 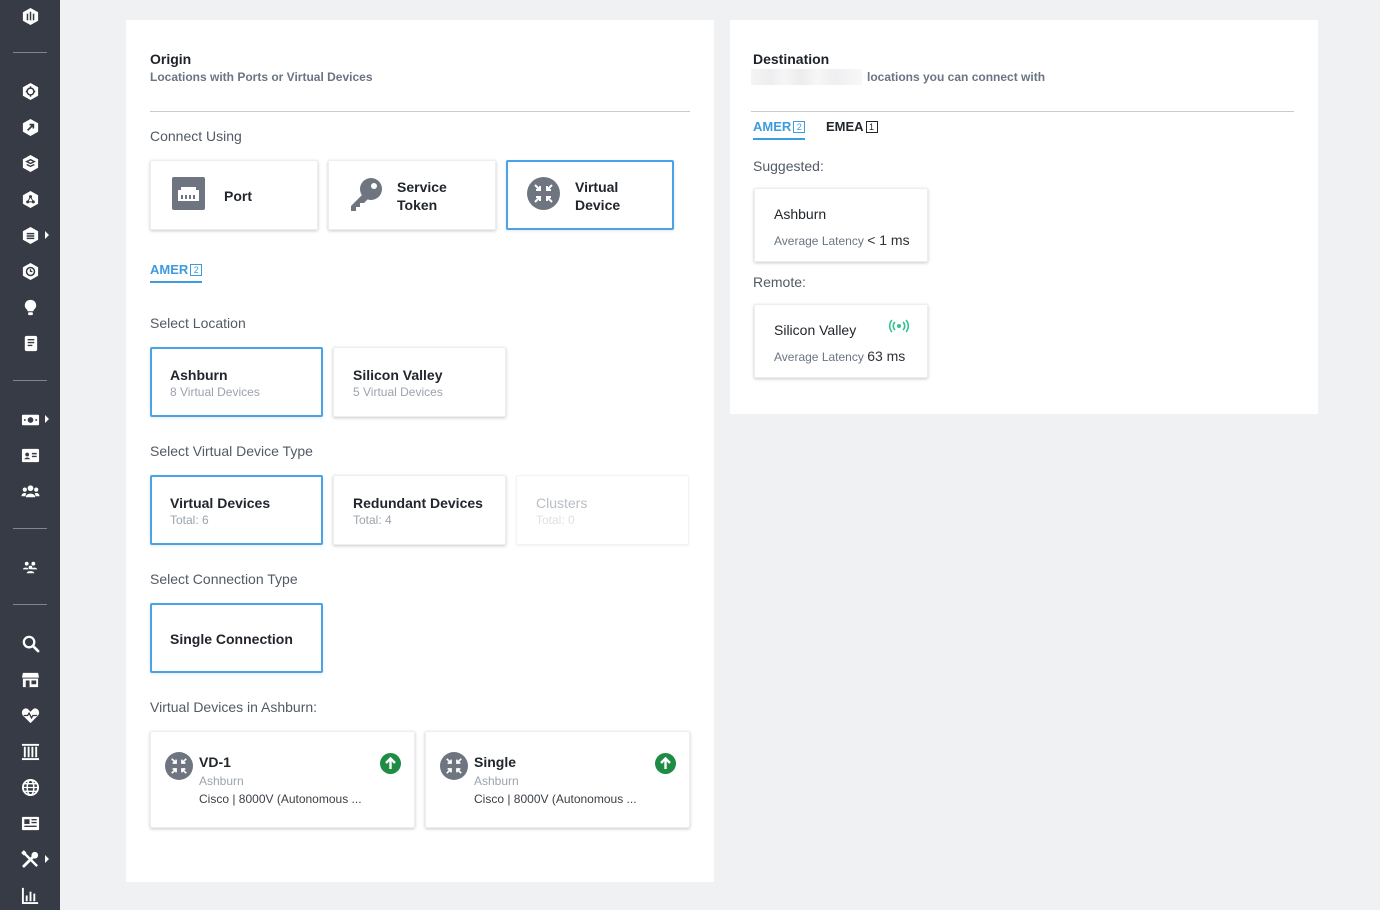 I want to click on connection-type-single: Single Connection, so click(x=236, y=638).